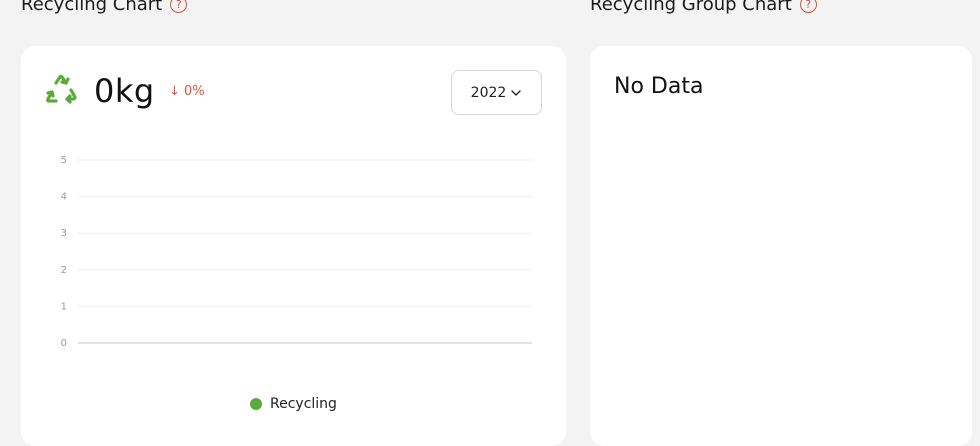 This screenshot has width=980, height=446. I want to click on y-tick-label: 4, so click(64, 197).